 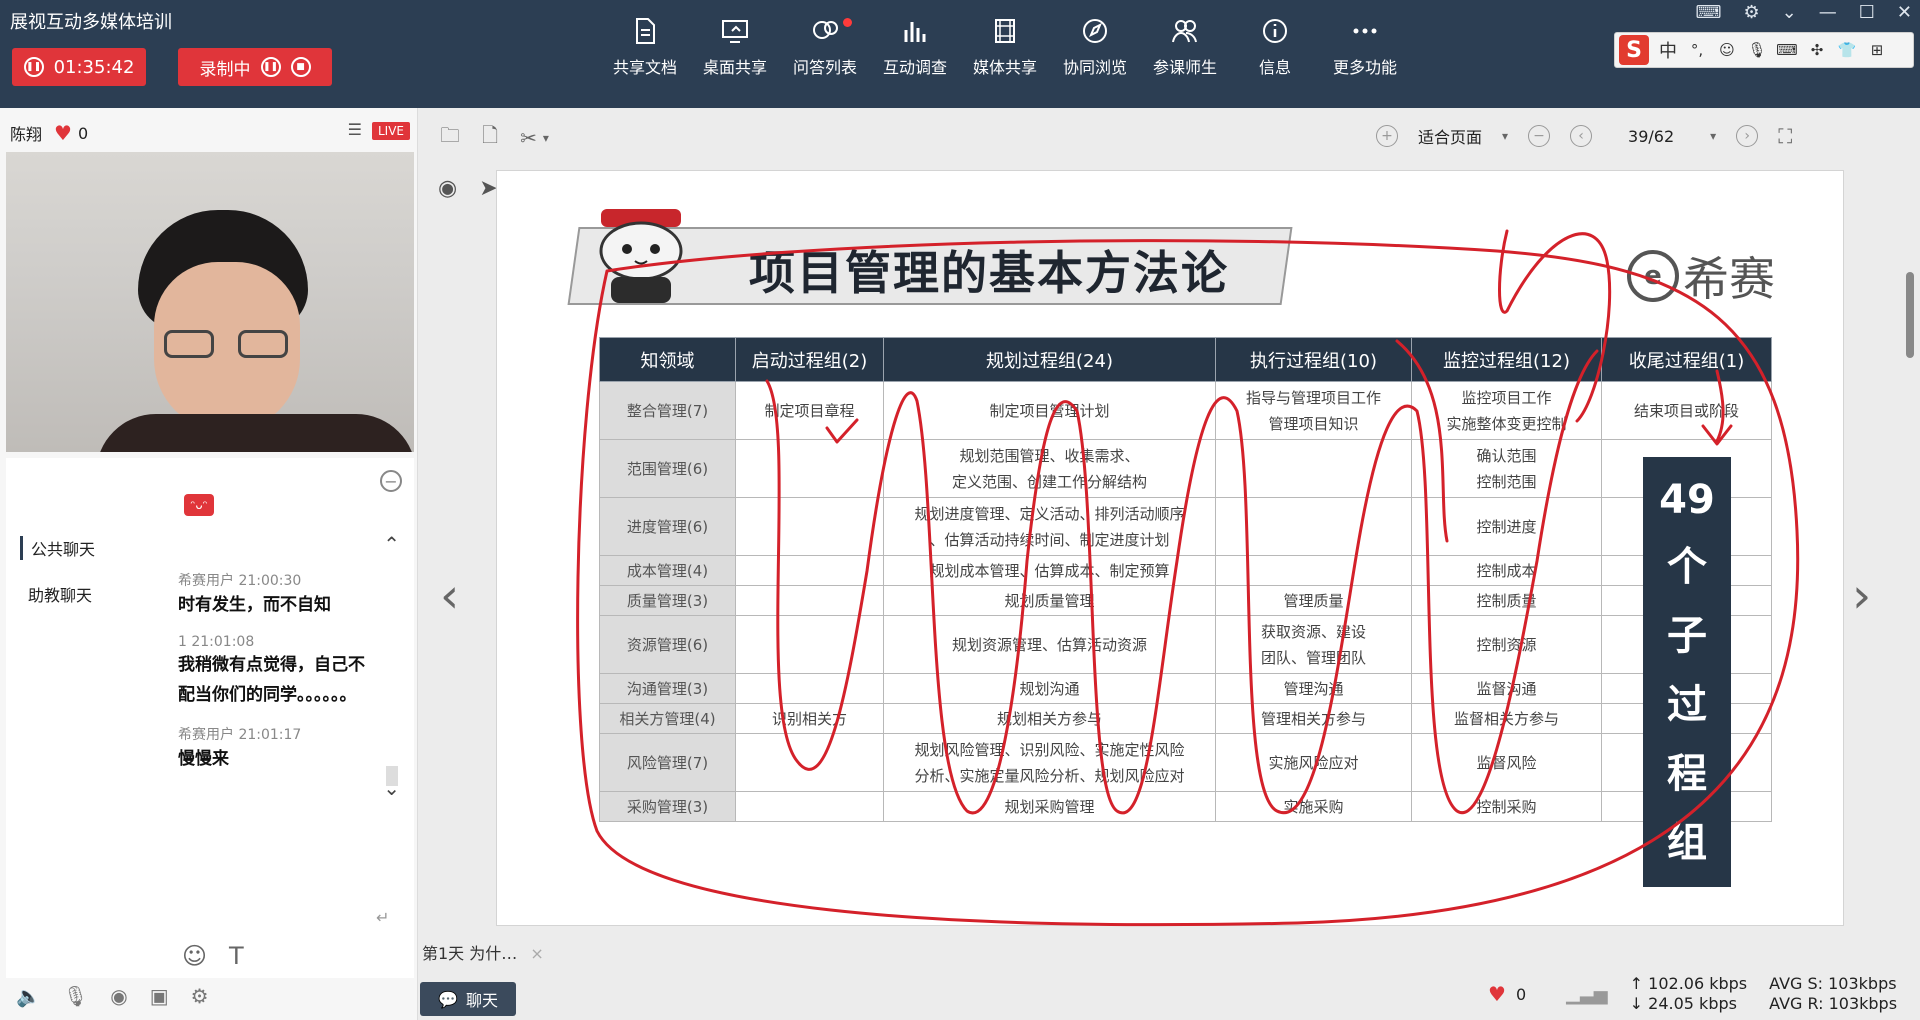 I want to click on chat-button: 💬 聊天, so click(x=468, y=999).